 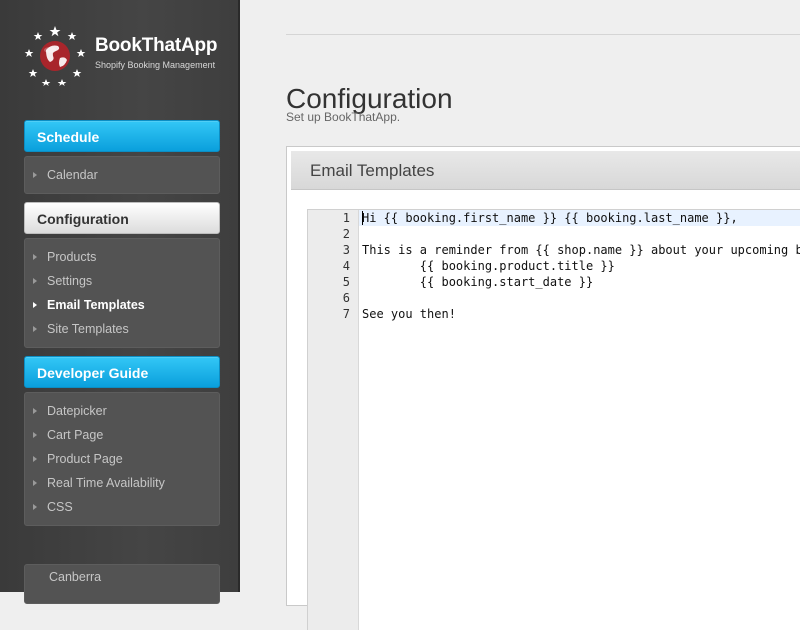 I want to click on line-number: 1, so click(x=346, y=218).